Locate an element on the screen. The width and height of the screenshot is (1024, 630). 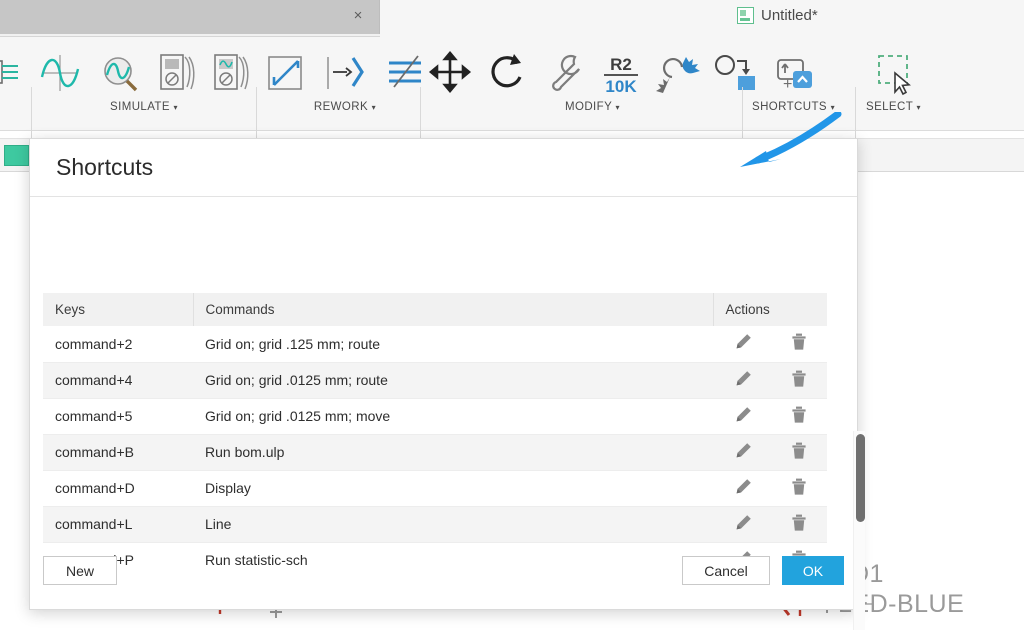
close-icon: × is located at coordinates (358, 16).